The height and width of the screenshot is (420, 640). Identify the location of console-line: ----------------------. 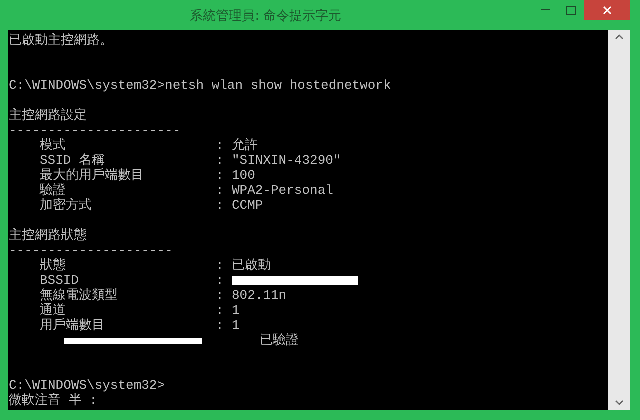
(95, 130).